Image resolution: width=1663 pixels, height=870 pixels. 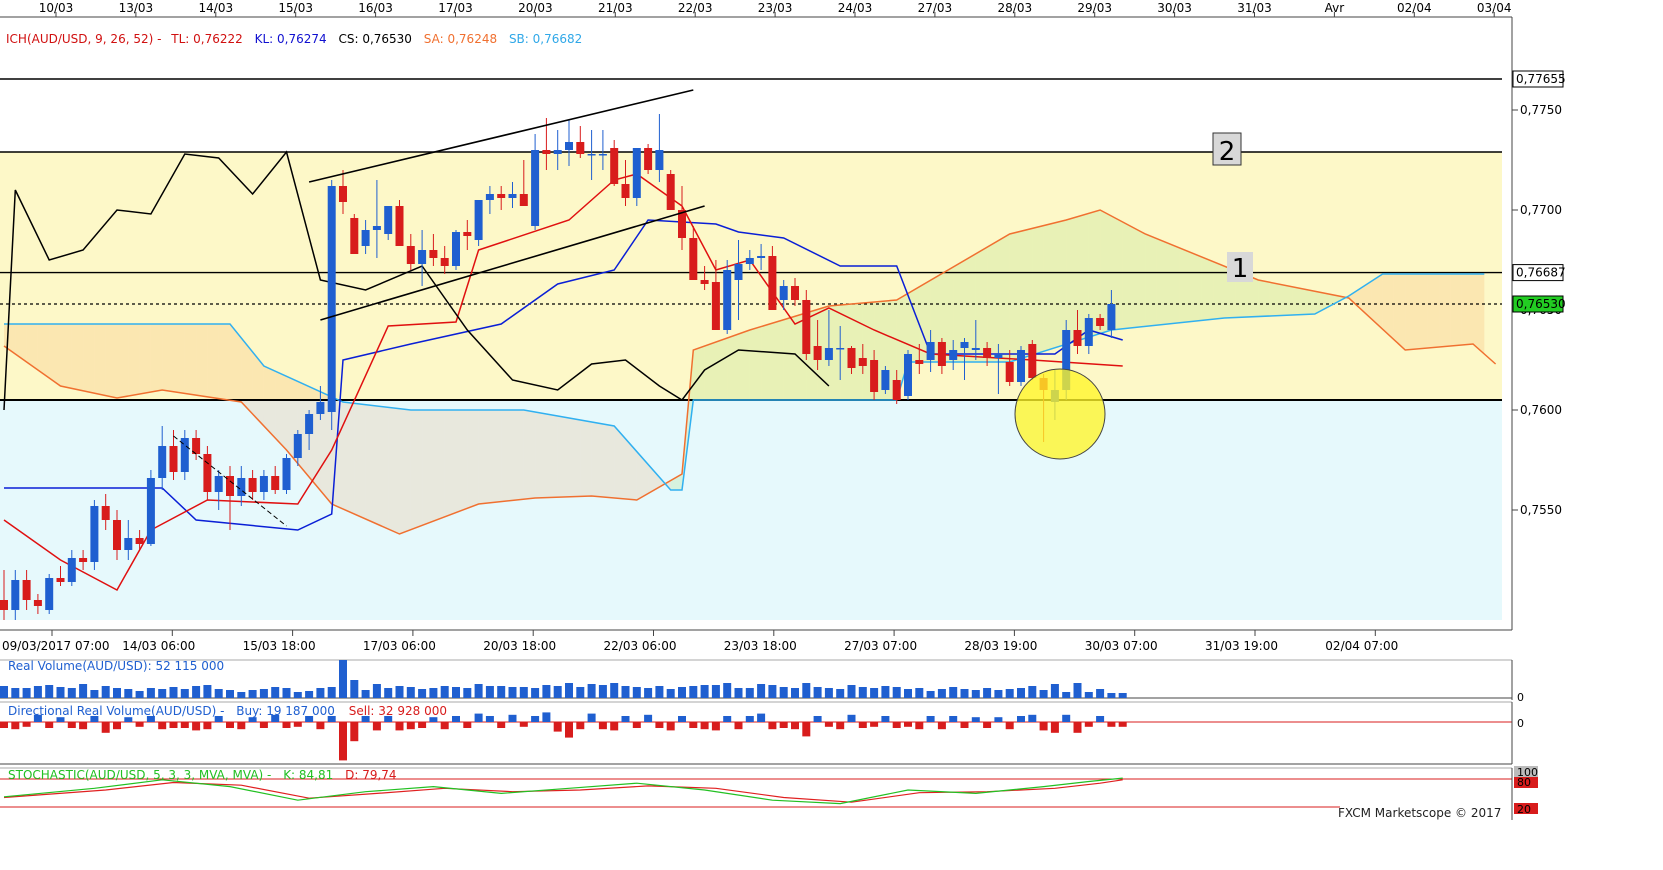 What do you see at coordinates (375, 8) in the screenshot?
I see `top-axis-label: 16/03` at bounding box center [375, 8].